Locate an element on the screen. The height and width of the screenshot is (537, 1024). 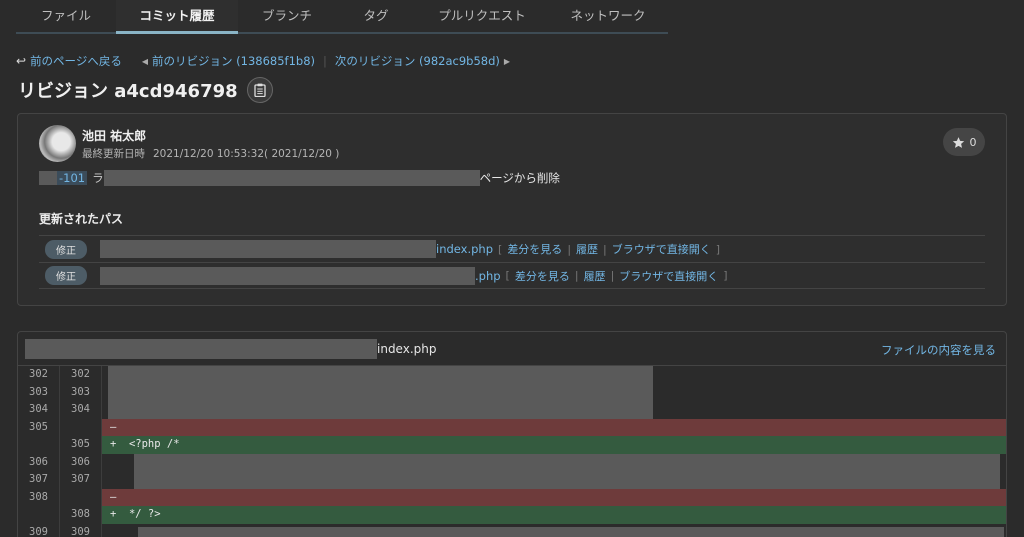
updated-paths-heading: 更新されたパス is located at coordinates (81, 219).